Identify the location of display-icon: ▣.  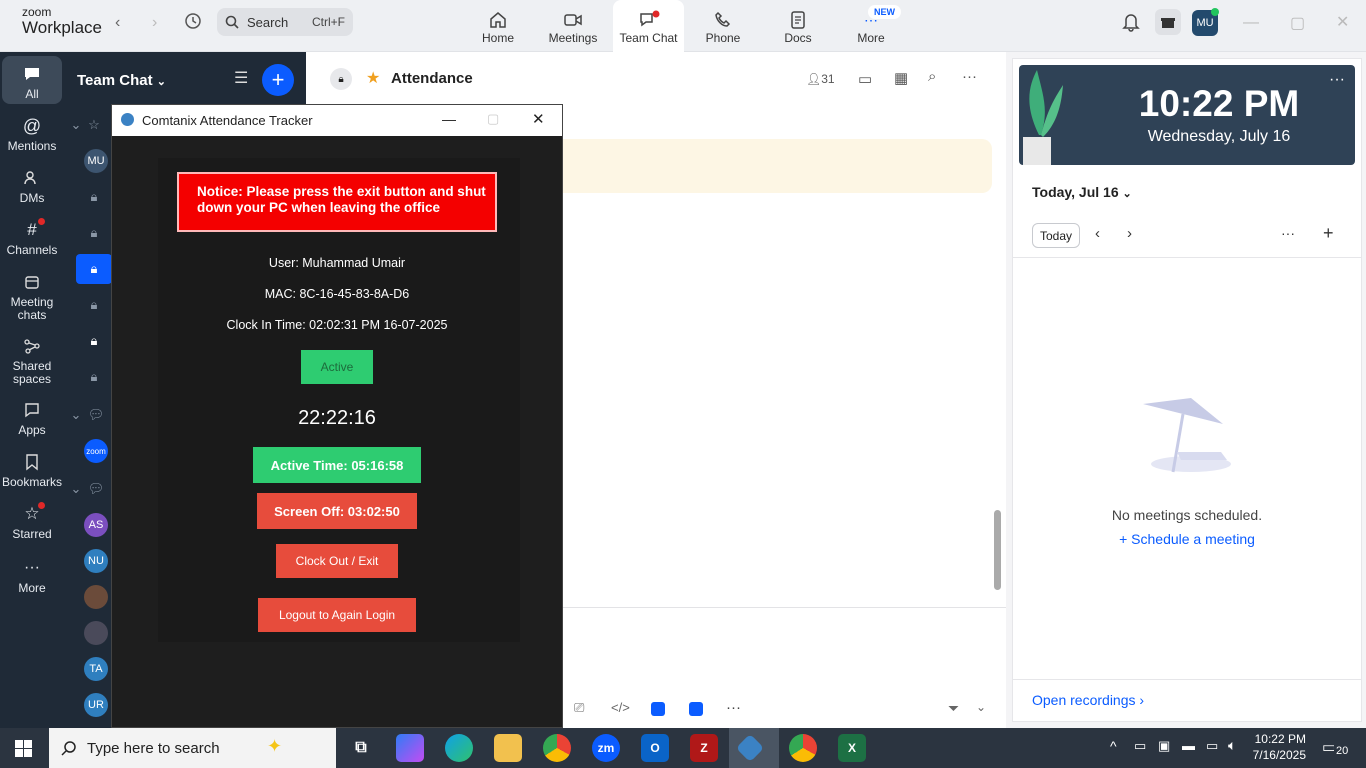
(1164, 746).